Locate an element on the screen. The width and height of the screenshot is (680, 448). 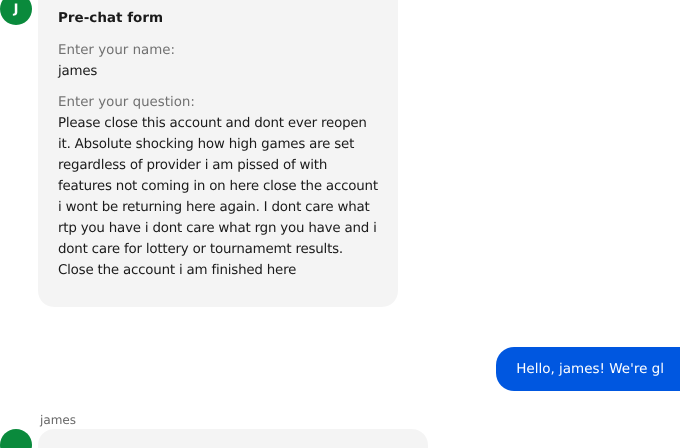
sender-name: james is located at coordinates (59, 420).